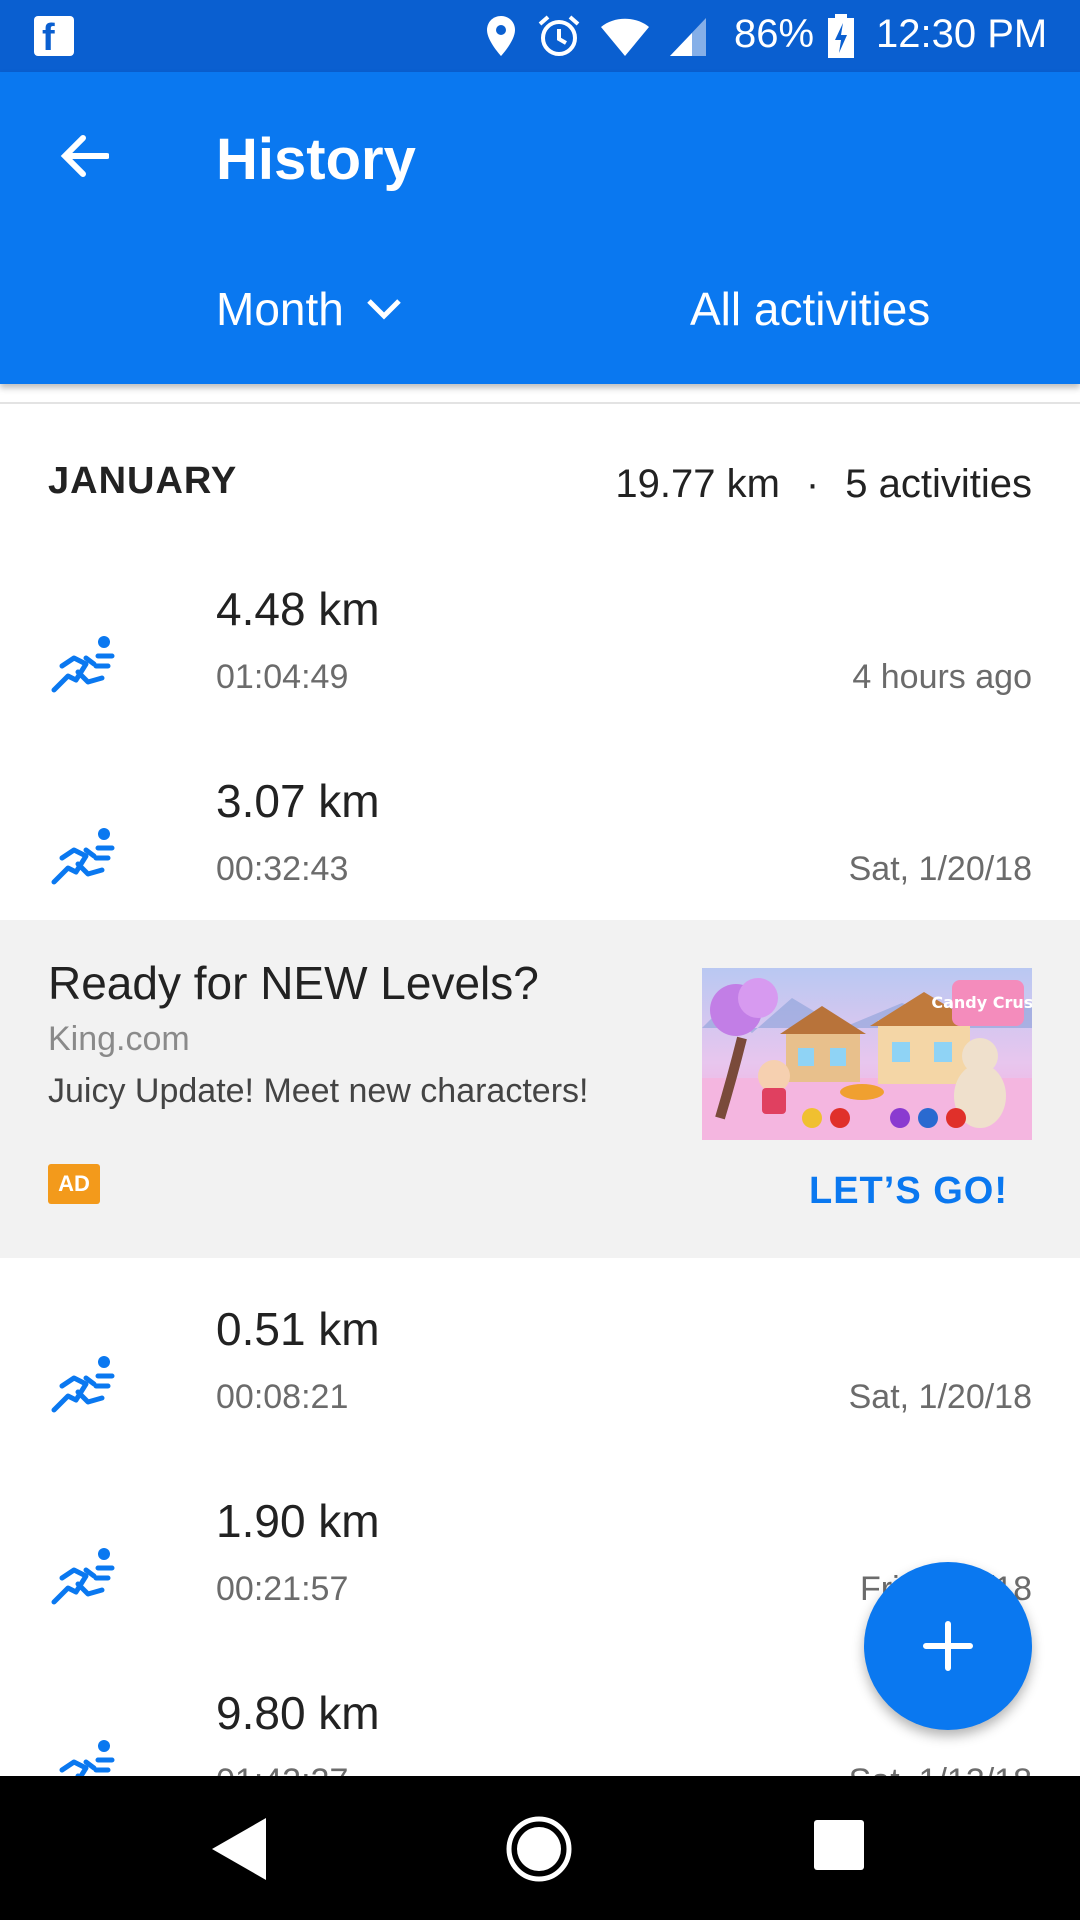  What do you see at coordinates (981, 1002) in the screenshot?
I see `ad-image-logo: Candy Crush` at bounding box center [981, 1002].